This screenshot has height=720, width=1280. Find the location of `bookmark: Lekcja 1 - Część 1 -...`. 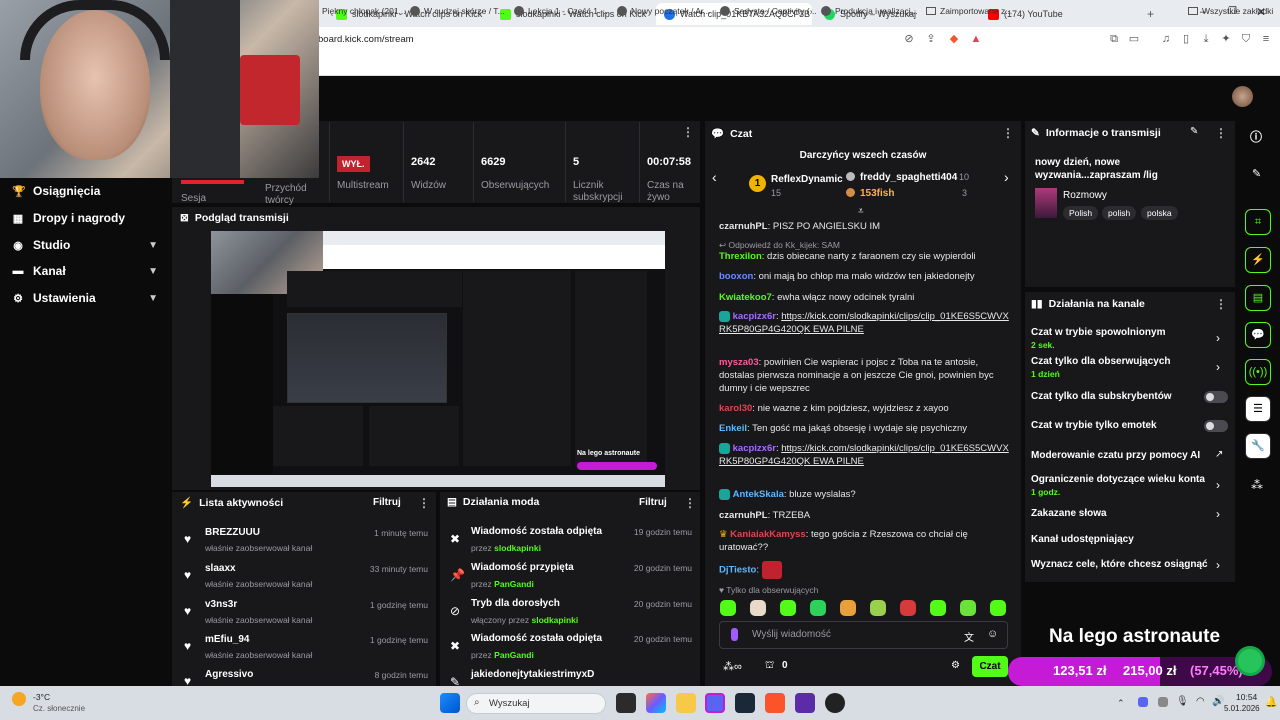

bookmark: Lekcja 1 - Część 1 -... is located at coordinates (562, 11).